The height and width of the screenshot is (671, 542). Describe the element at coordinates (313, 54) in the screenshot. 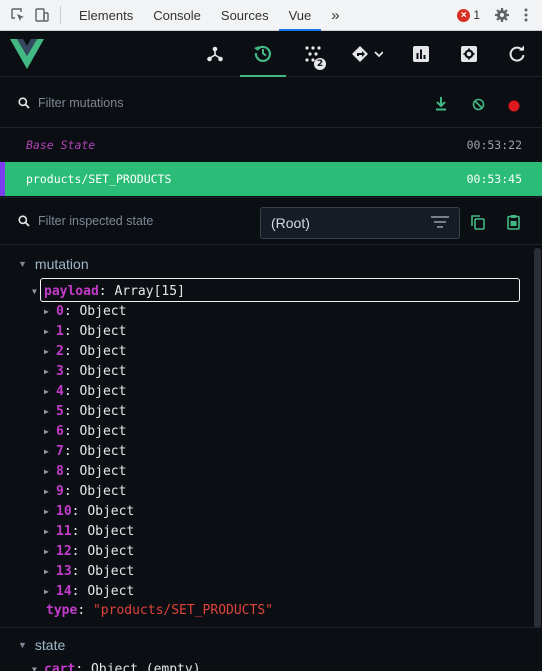

I see `events-icon: 2` at that location.